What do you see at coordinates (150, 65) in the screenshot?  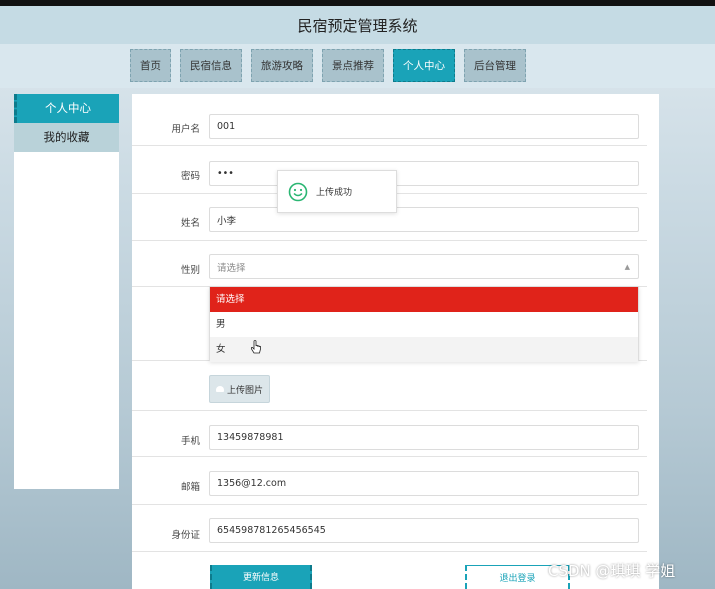 I see `nav-item-home: 首页` at bounding box center [150, 65].